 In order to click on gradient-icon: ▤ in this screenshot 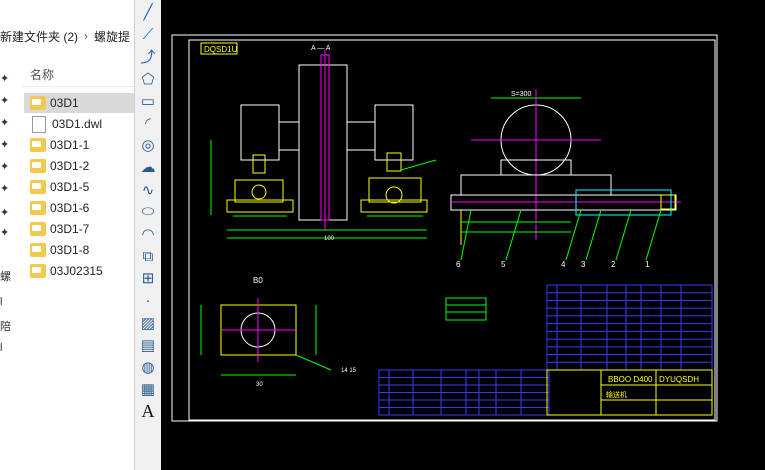, I will do `click(148, 345)`.